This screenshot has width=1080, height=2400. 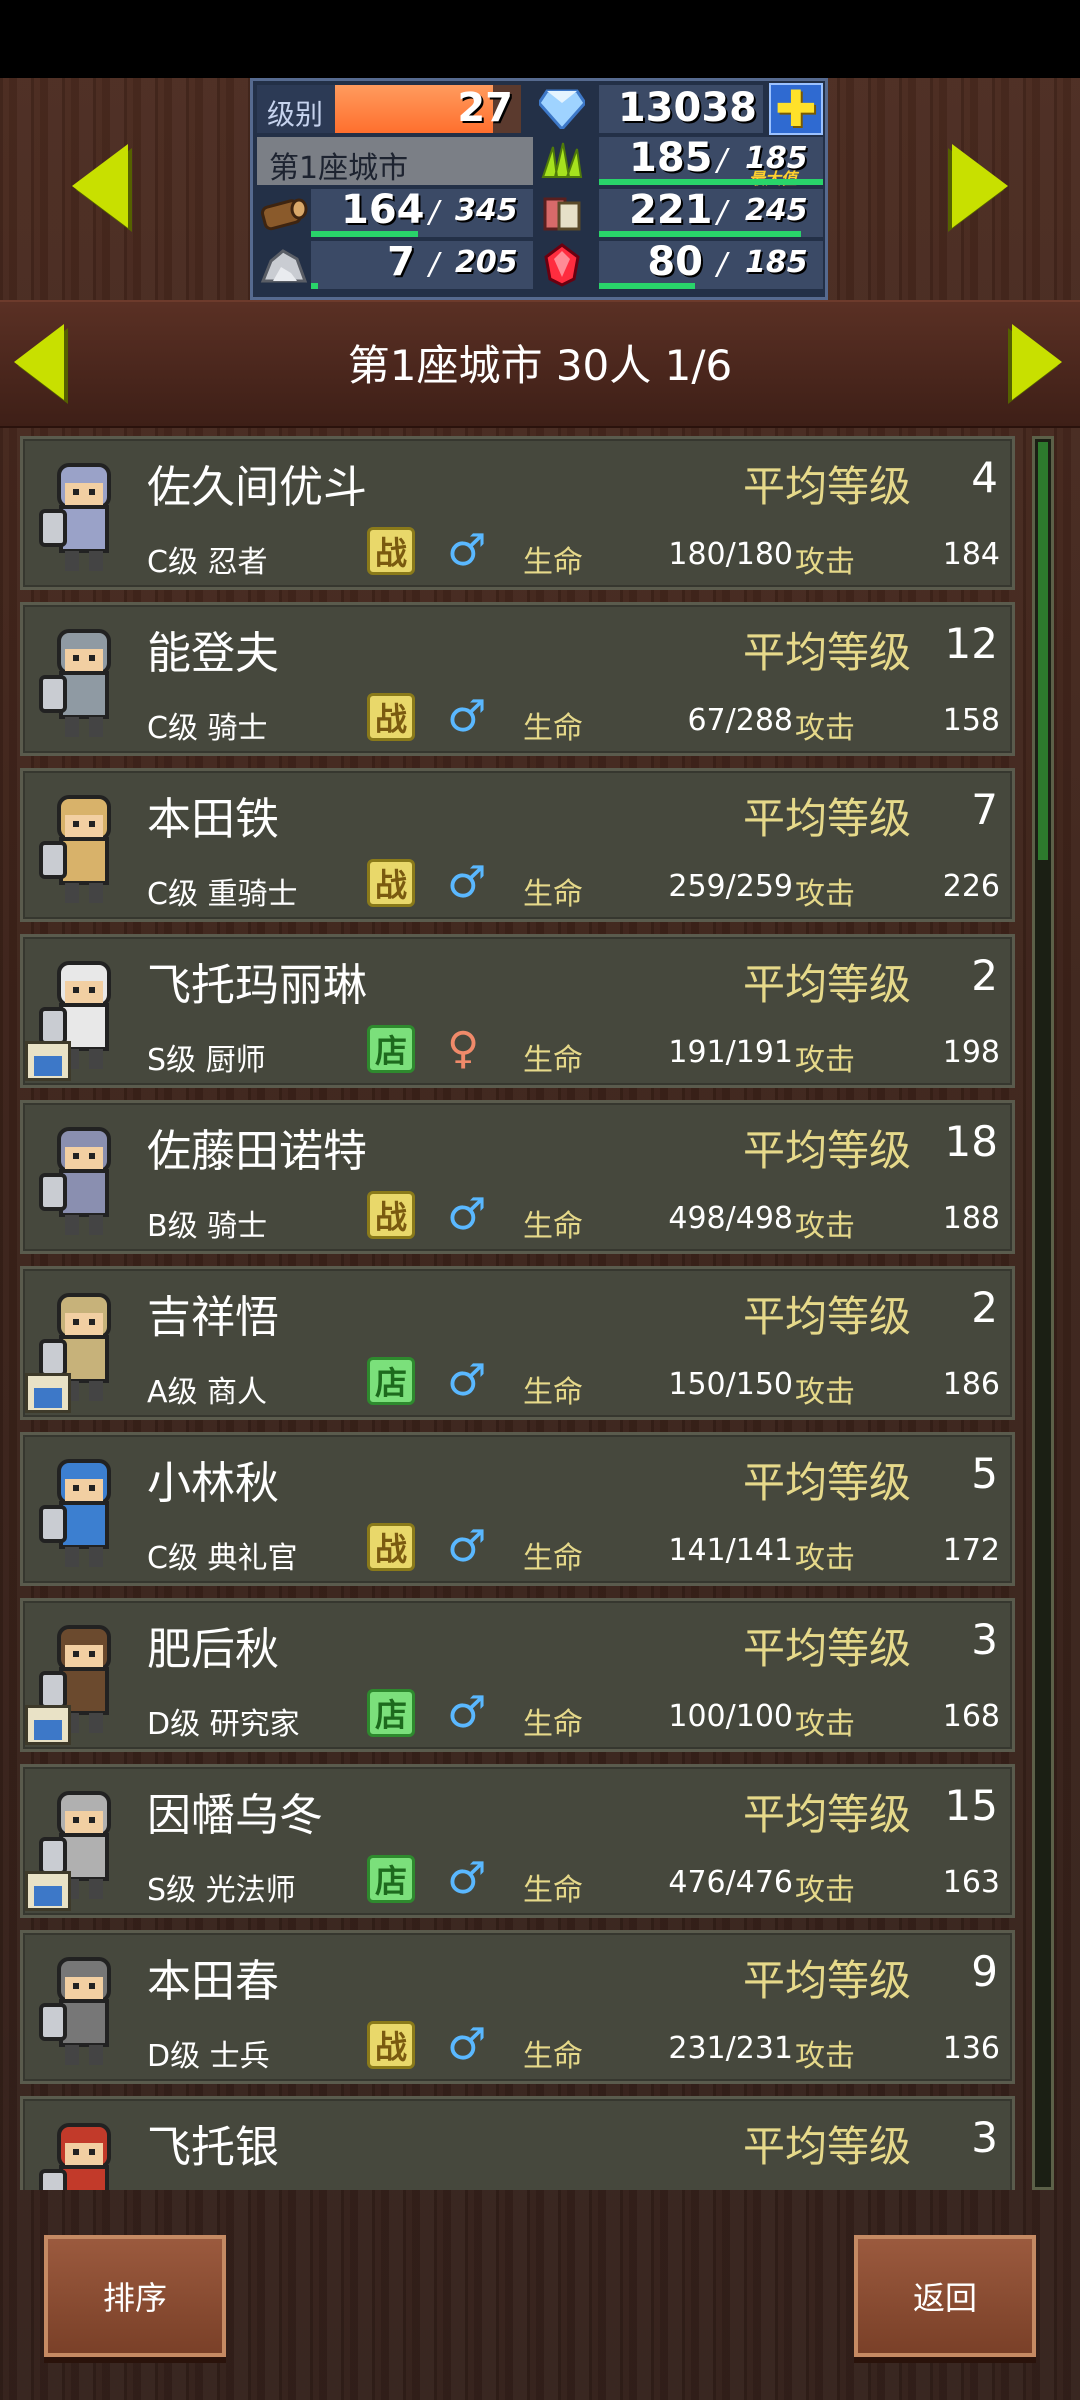 What do you see at coordinates (773, 177) in the screenshot?
I see `food-max-tag: 最大值` at bounding box center [773, 177].